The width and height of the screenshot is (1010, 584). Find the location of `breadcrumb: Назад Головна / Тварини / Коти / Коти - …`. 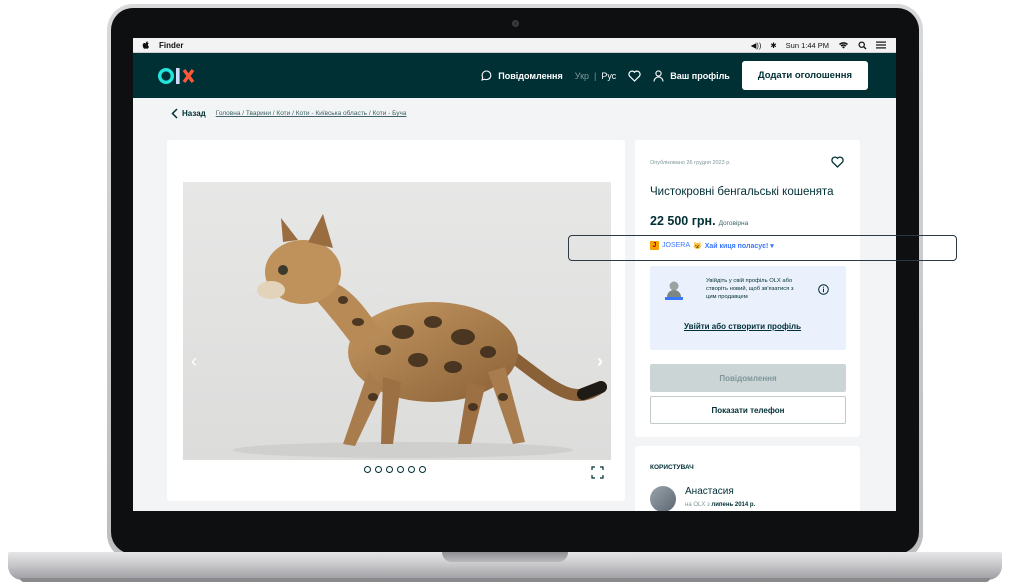

breadcrumb: Назад Головна / Тварини / Коти / Коти - … is located at coordinates (289, 113).